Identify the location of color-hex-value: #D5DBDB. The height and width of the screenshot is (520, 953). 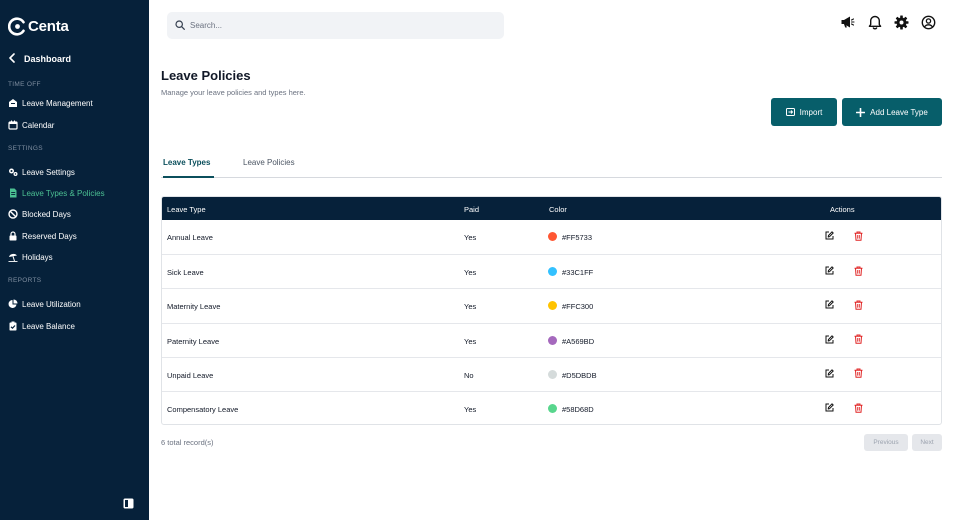
(579, 375).